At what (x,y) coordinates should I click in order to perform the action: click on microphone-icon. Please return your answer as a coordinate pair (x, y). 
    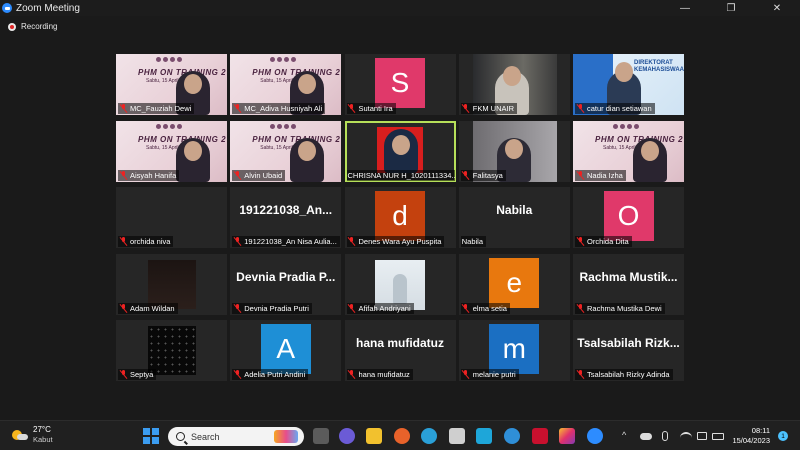
    Looking at the image, I should click on (665, 436).